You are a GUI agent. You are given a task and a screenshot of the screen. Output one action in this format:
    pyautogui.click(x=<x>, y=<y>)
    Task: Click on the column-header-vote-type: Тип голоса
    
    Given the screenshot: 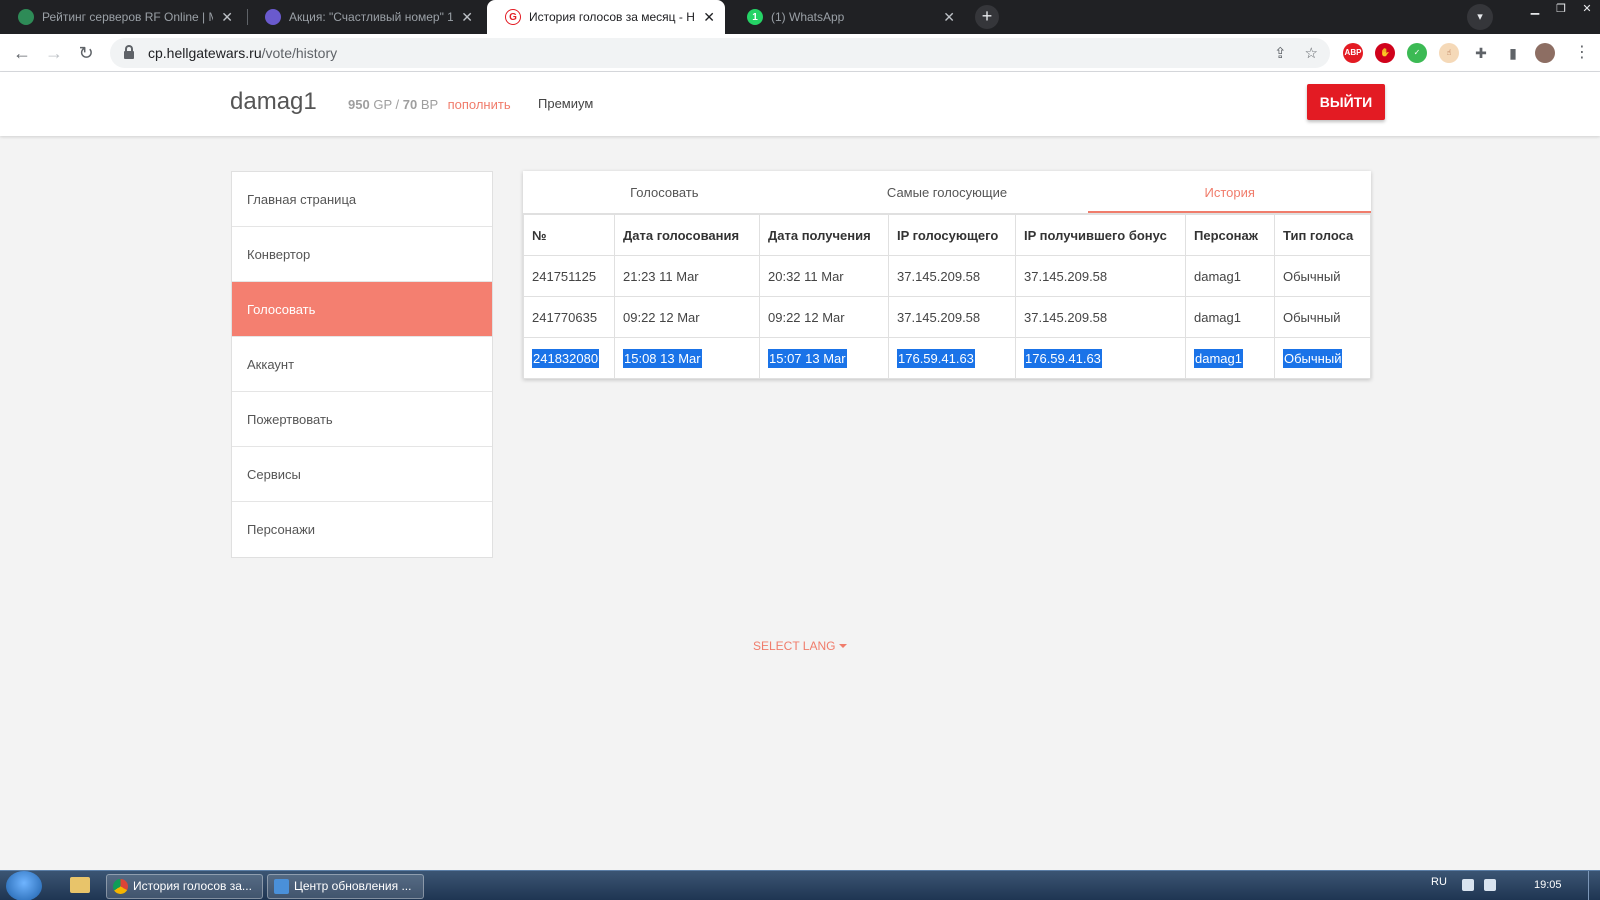 What is the action you would take?
    pyautogui.click(x=1322, y=235)
    